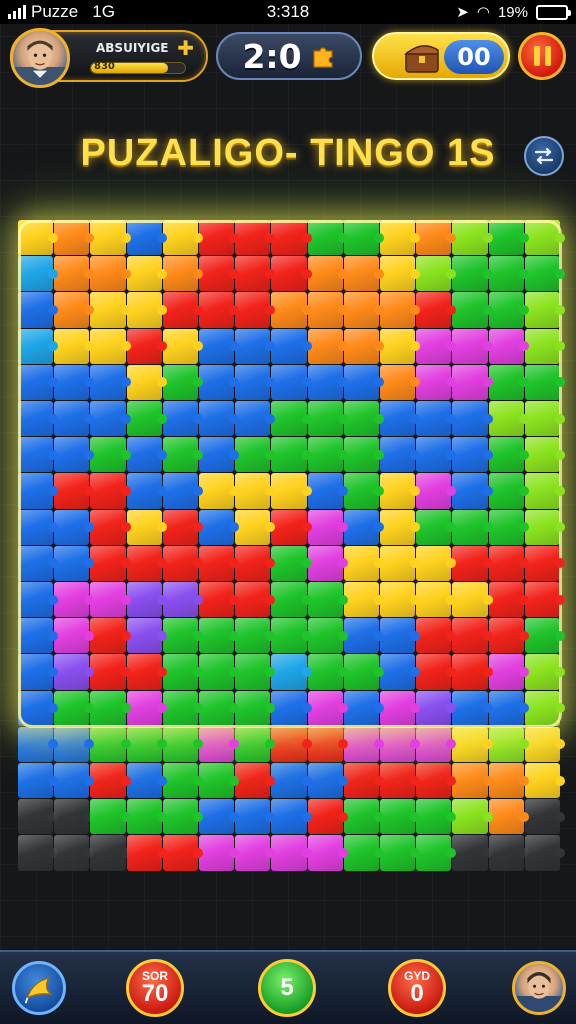 The height and width of the screenshot is (1024, 576). I want to click on plus-icon: ✚, so click(185, 48).